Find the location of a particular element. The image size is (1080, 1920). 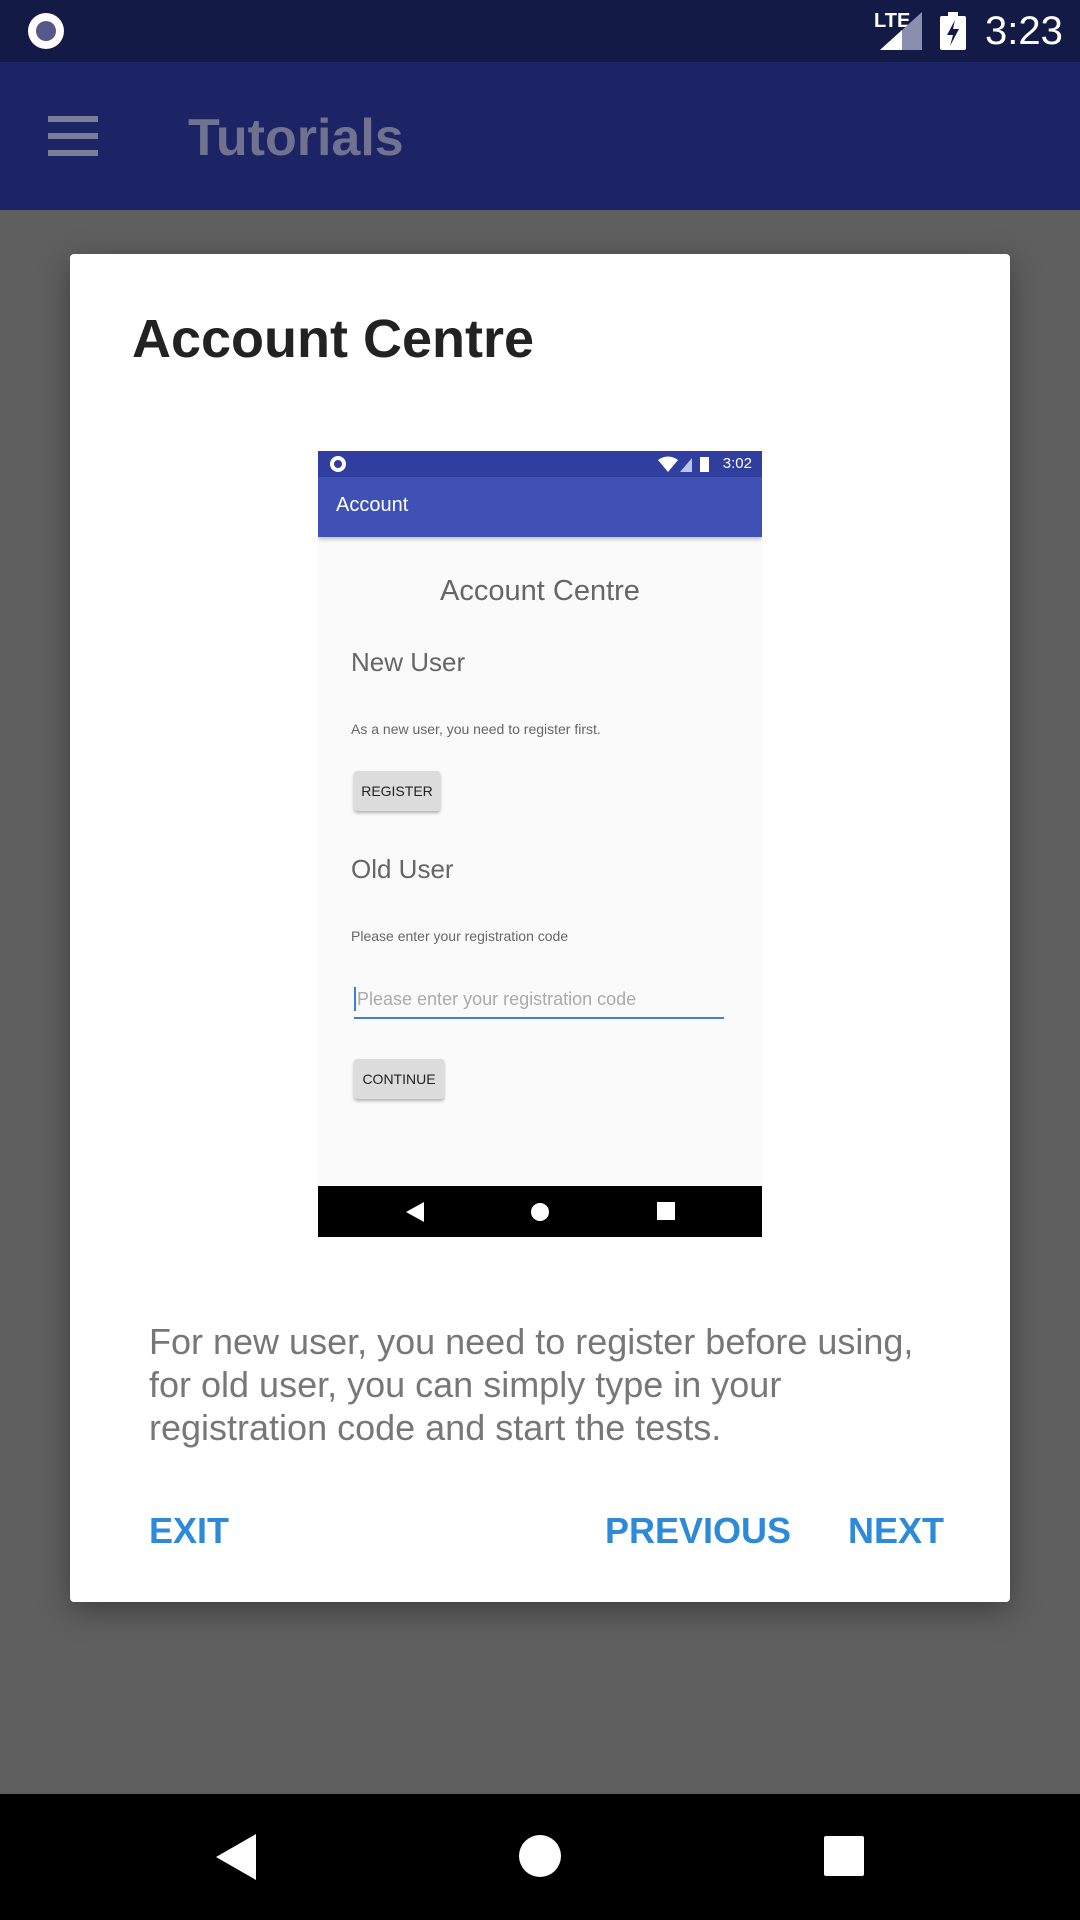

wifi-signal-battery-icons is located at coordinates (683, 464).